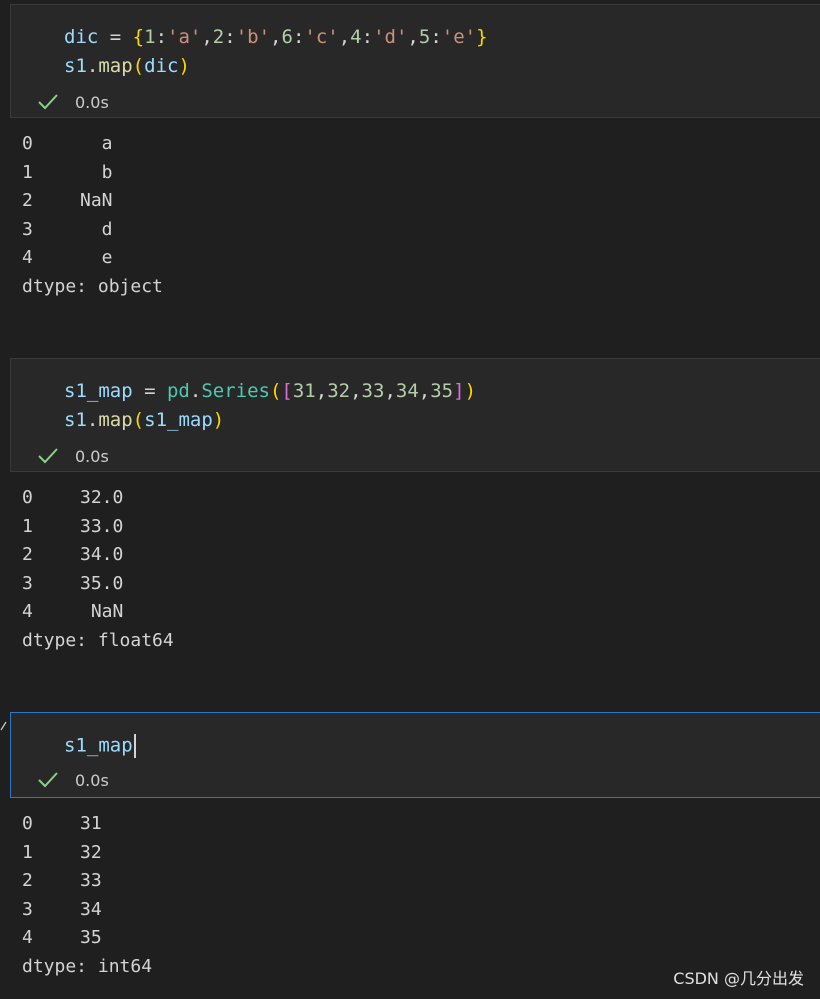 The width and height of the screenshot is (820, 999). I want to click on cell-focus-indicator-icon, so click(3, 726).